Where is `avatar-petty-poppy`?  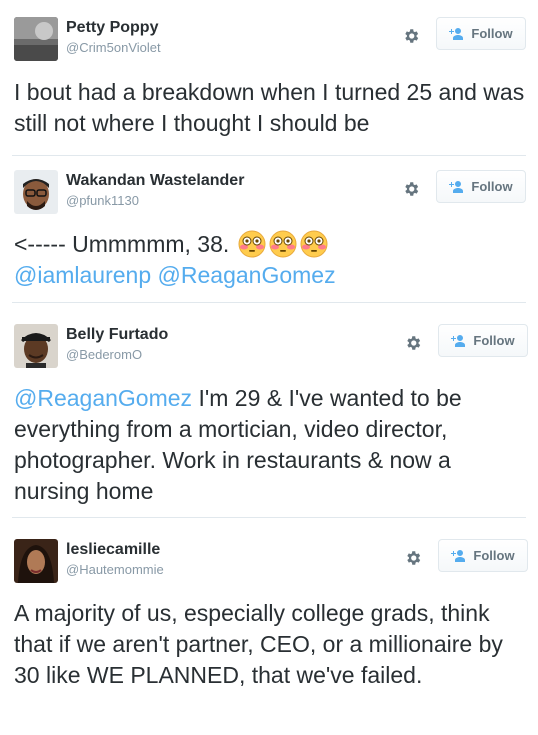
avatar-petty-poppy is located at coordinates (36, 39).